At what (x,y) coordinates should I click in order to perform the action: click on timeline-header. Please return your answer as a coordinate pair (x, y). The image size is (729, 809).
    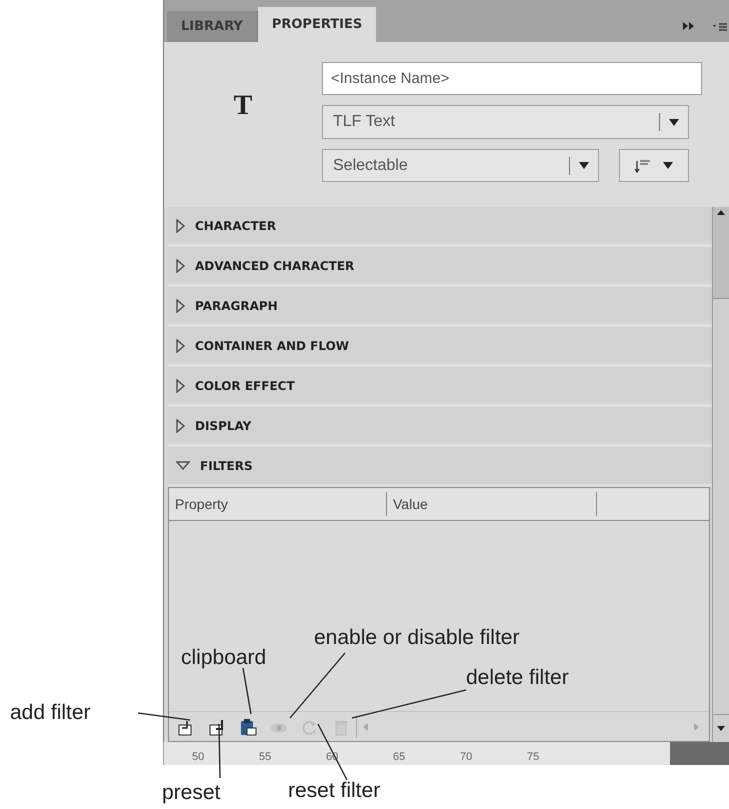
    Looking at the image, I should click on (699, 753).